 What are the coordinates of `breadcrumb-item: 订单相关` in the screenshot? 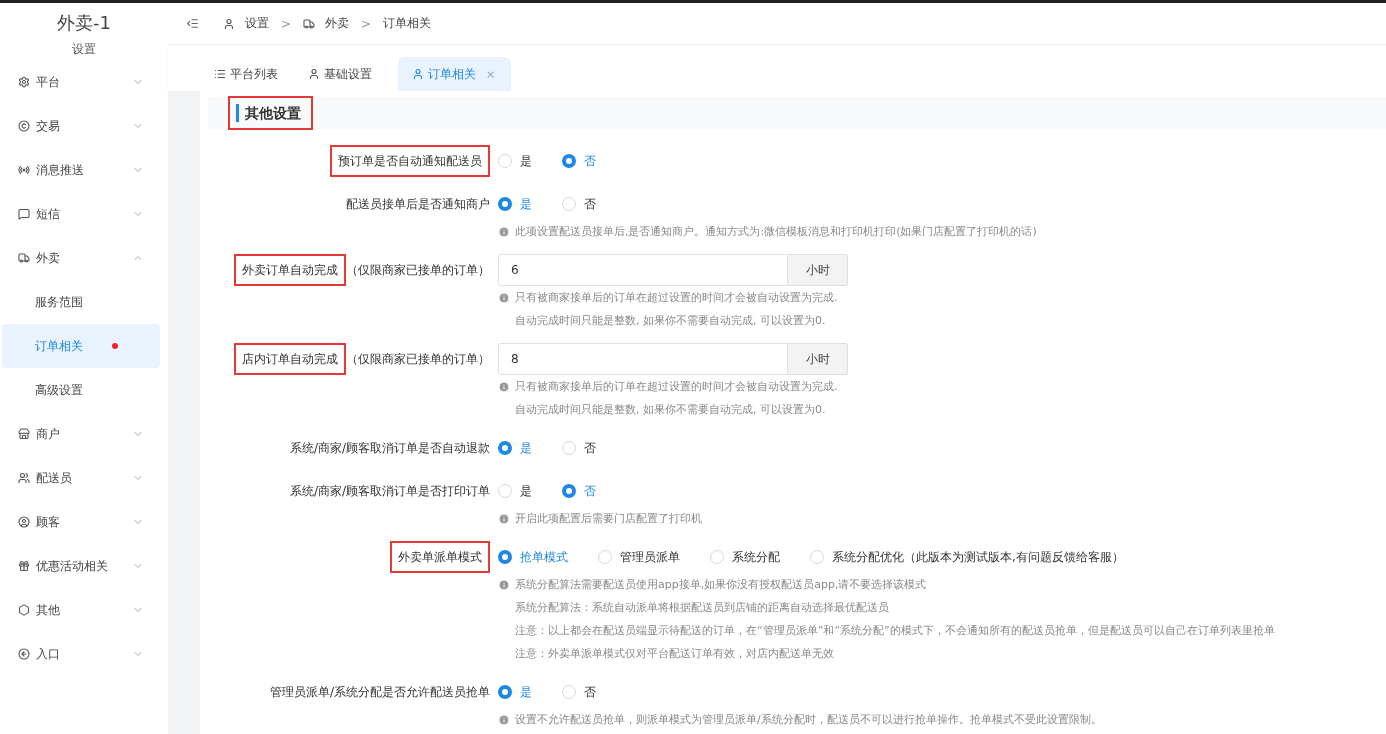 It's located at (407, 23).